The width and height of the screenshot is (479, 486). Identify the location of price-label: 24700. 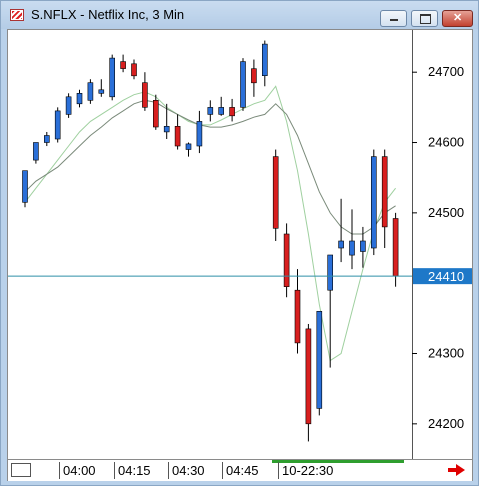
(446, 71).